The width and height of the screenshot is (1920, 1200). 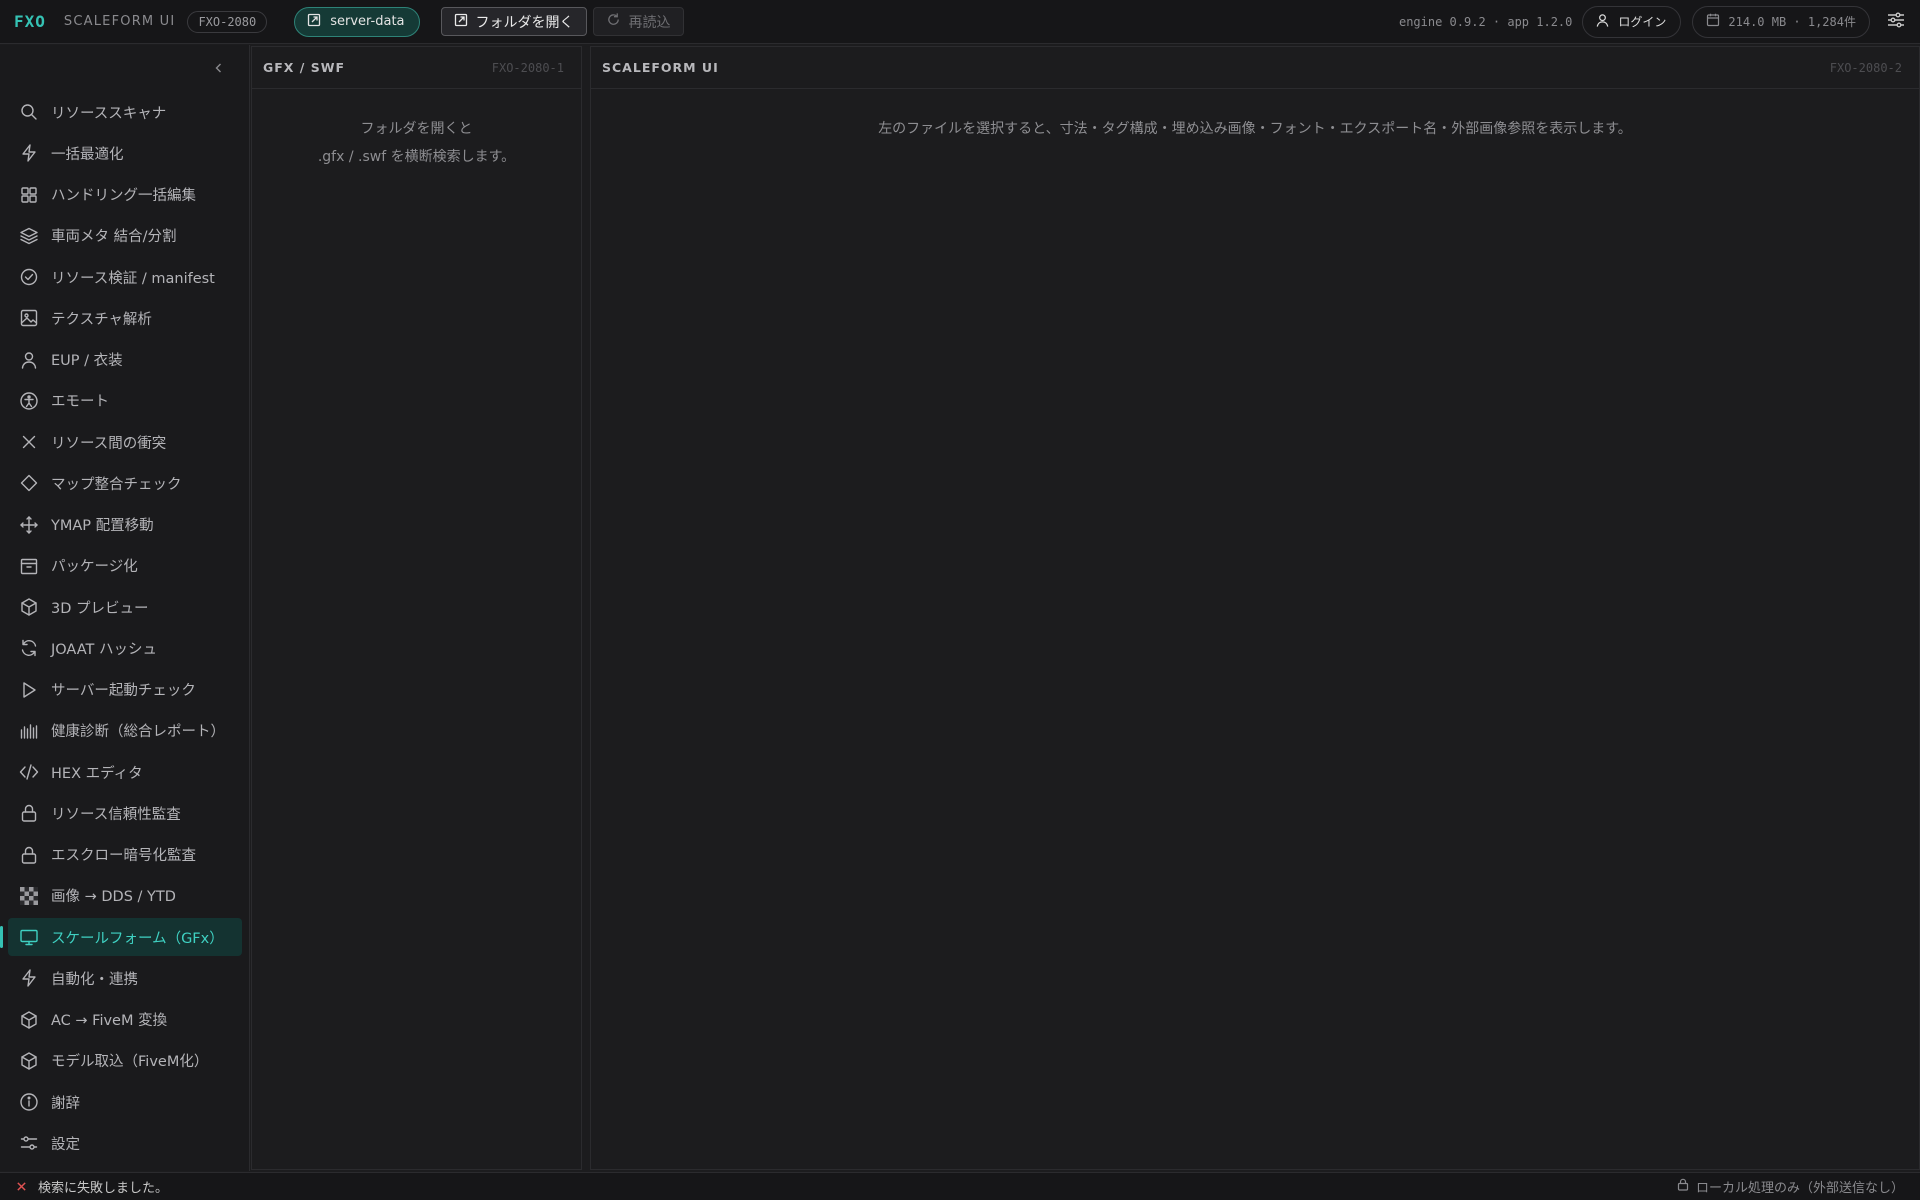 I want to click on sidebar-item: JOAAT ハッシュ, so click(x=125, y=648).